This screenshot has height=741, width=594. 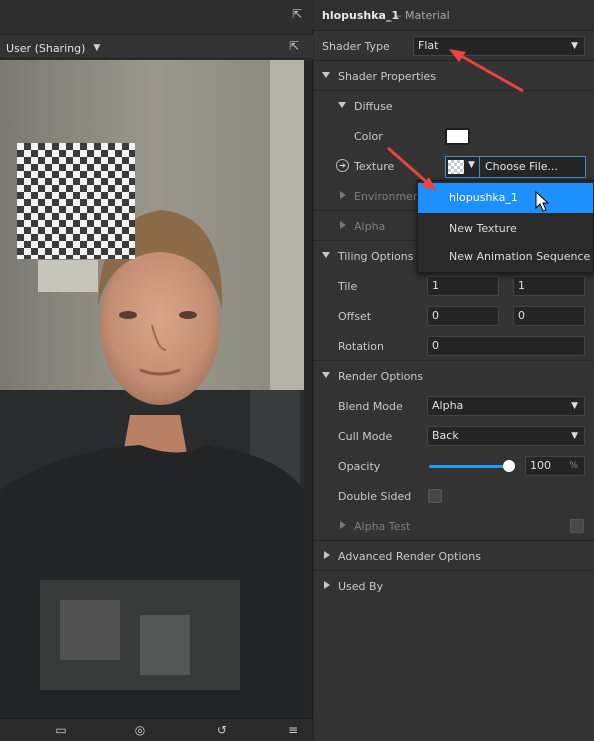 What do you see at coordinates (463, 286) in the screenshot?
I see `tile-x-input: 1` at bounding box center [463, 286].